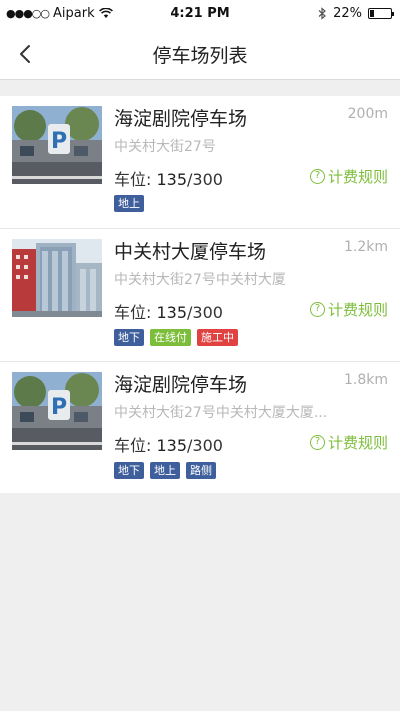  Describe the element at coordinates (201, 470) in the screenshot. I see `tag-badge: 路侧` at that location.